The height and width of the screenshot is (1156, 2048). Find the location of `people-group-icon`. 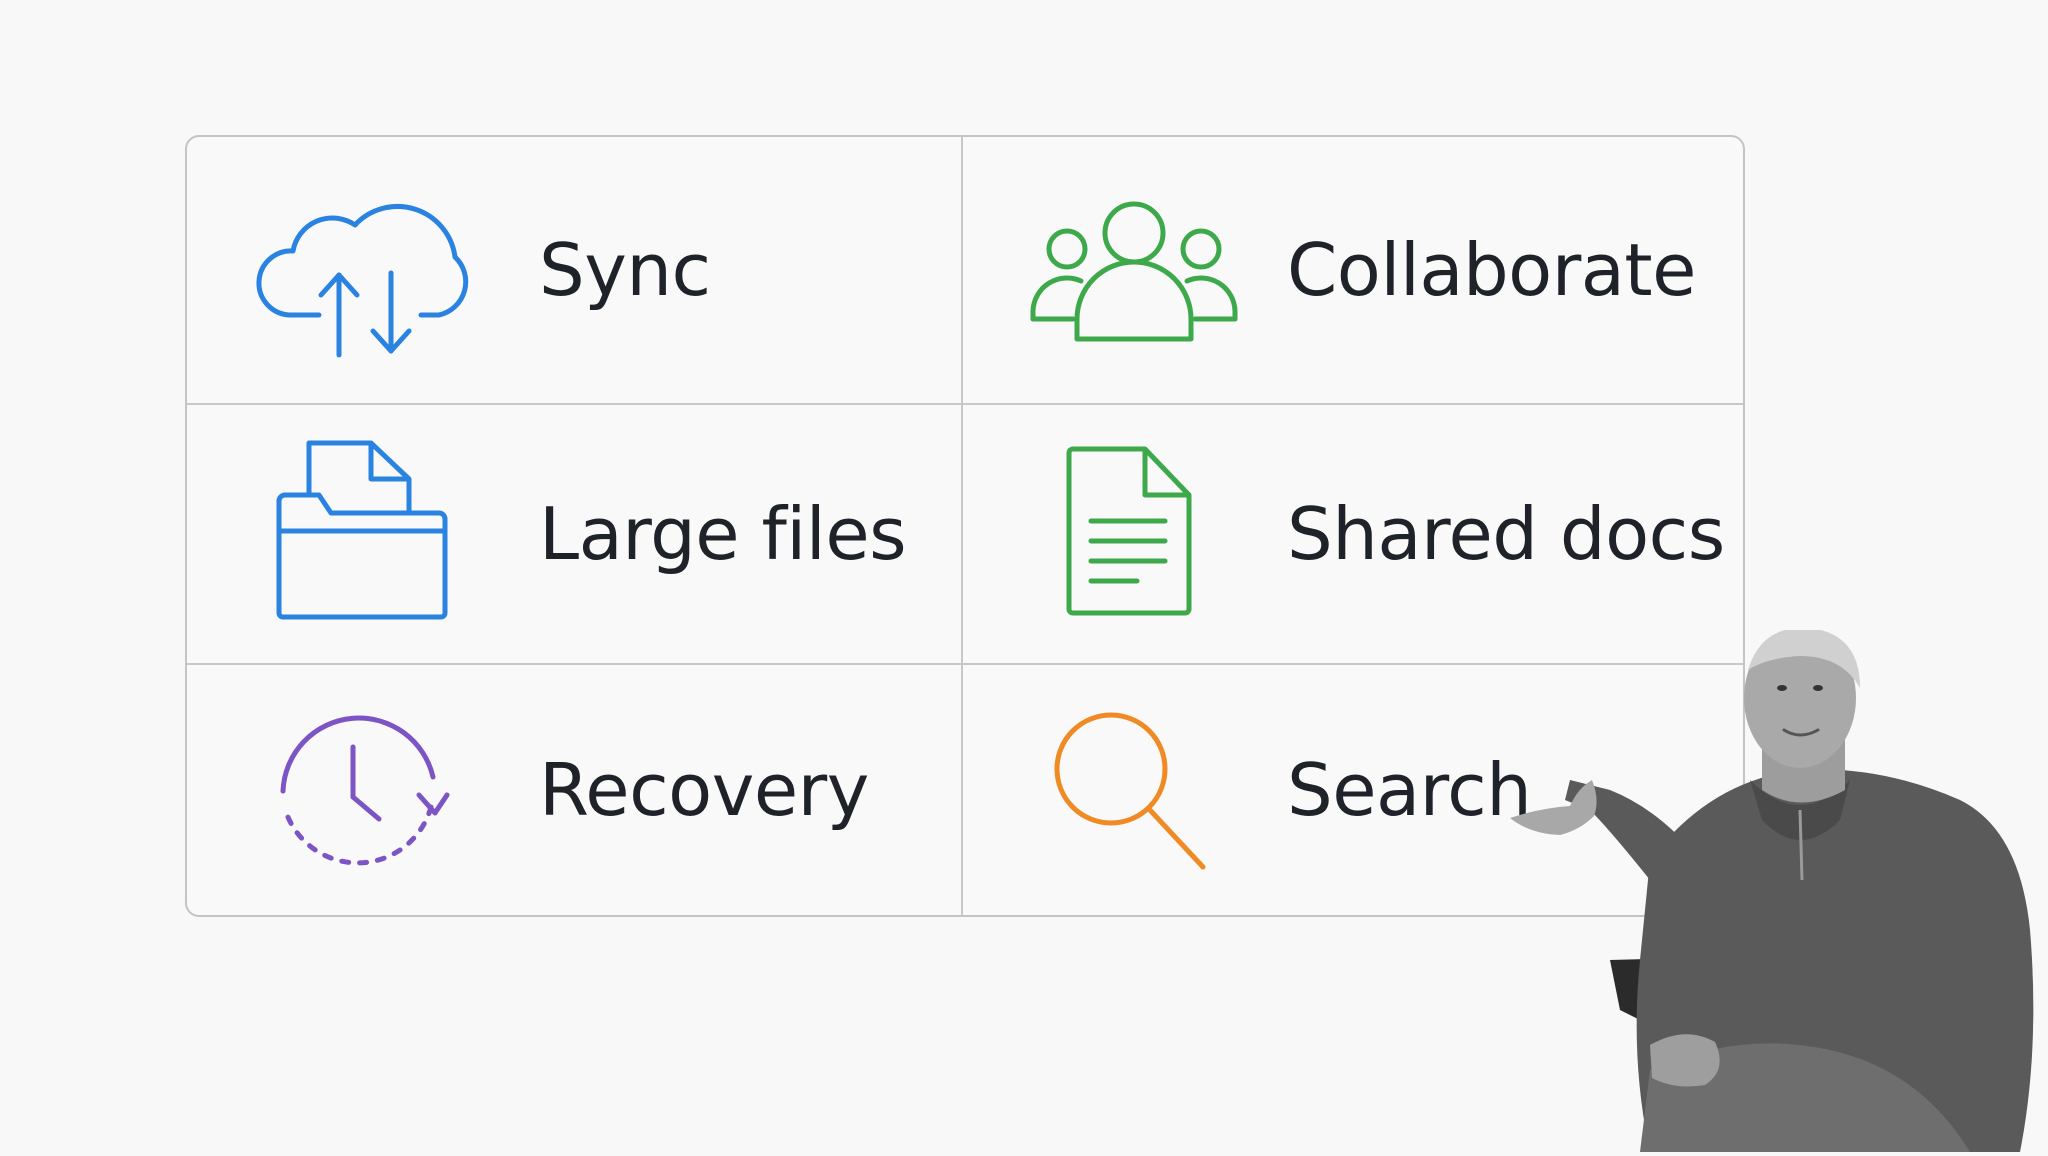

people-group-icon is located at coordinates (1134, 271).